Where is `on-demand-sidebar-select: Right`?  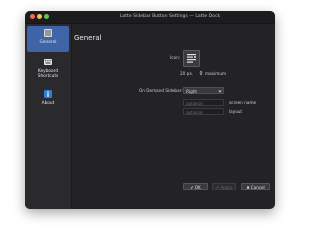
on-demand-sidebar-select: Right is located at coordinates (203, 90).